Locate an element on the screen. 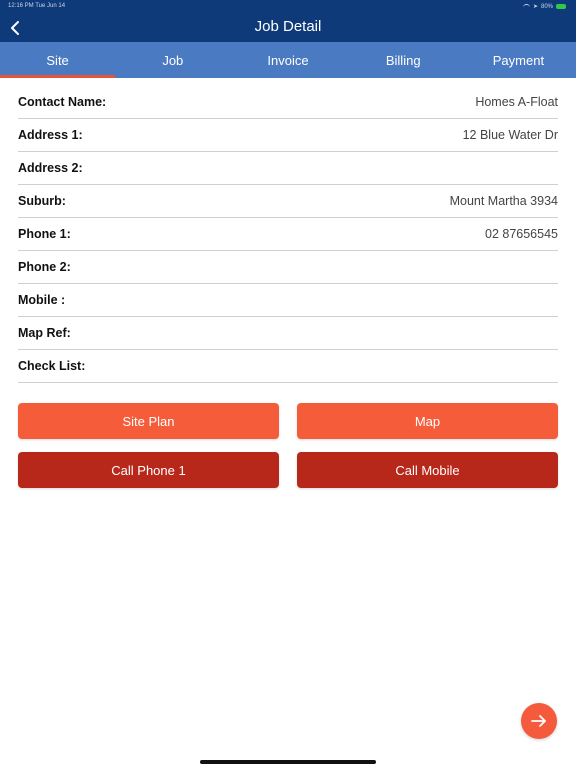 This screenshot has width=576, height=768. field-value: 02 87656545 is located at coordinates (521, 234).